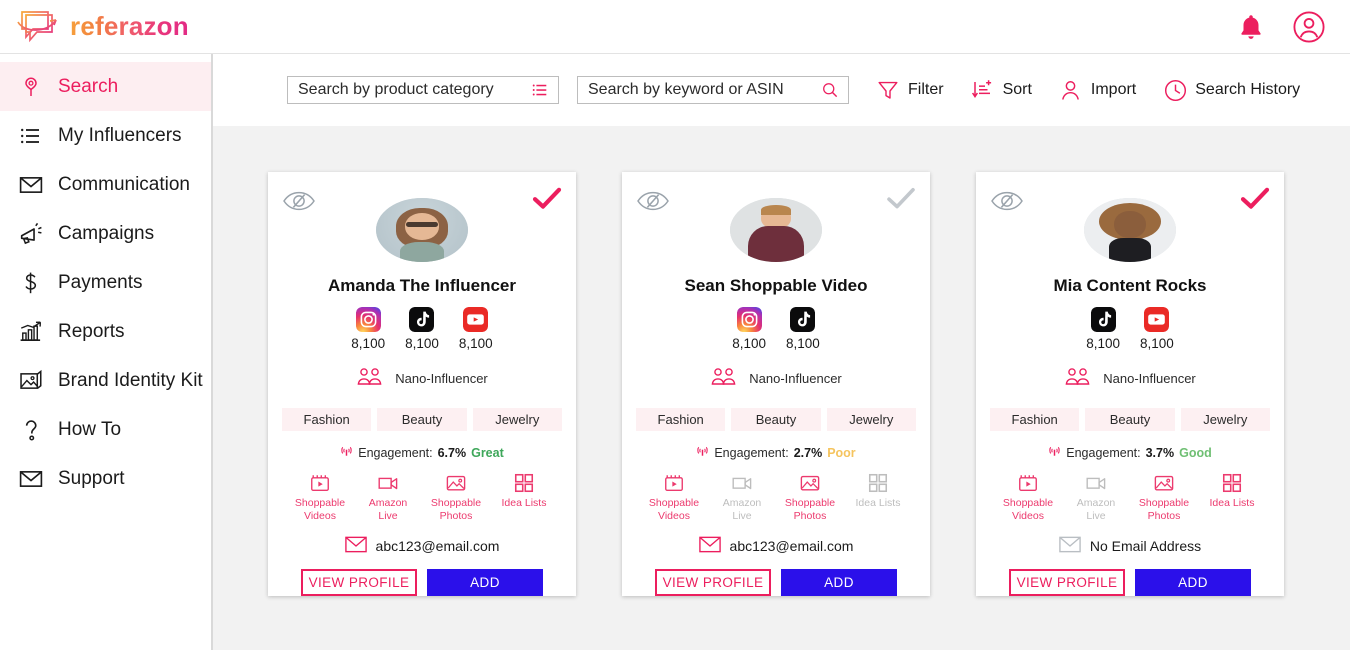 This screenshot has height=650, width=1350. Describe the element at coordinates (1281, 27) in the screenshot. I see `header-actions` at that location.